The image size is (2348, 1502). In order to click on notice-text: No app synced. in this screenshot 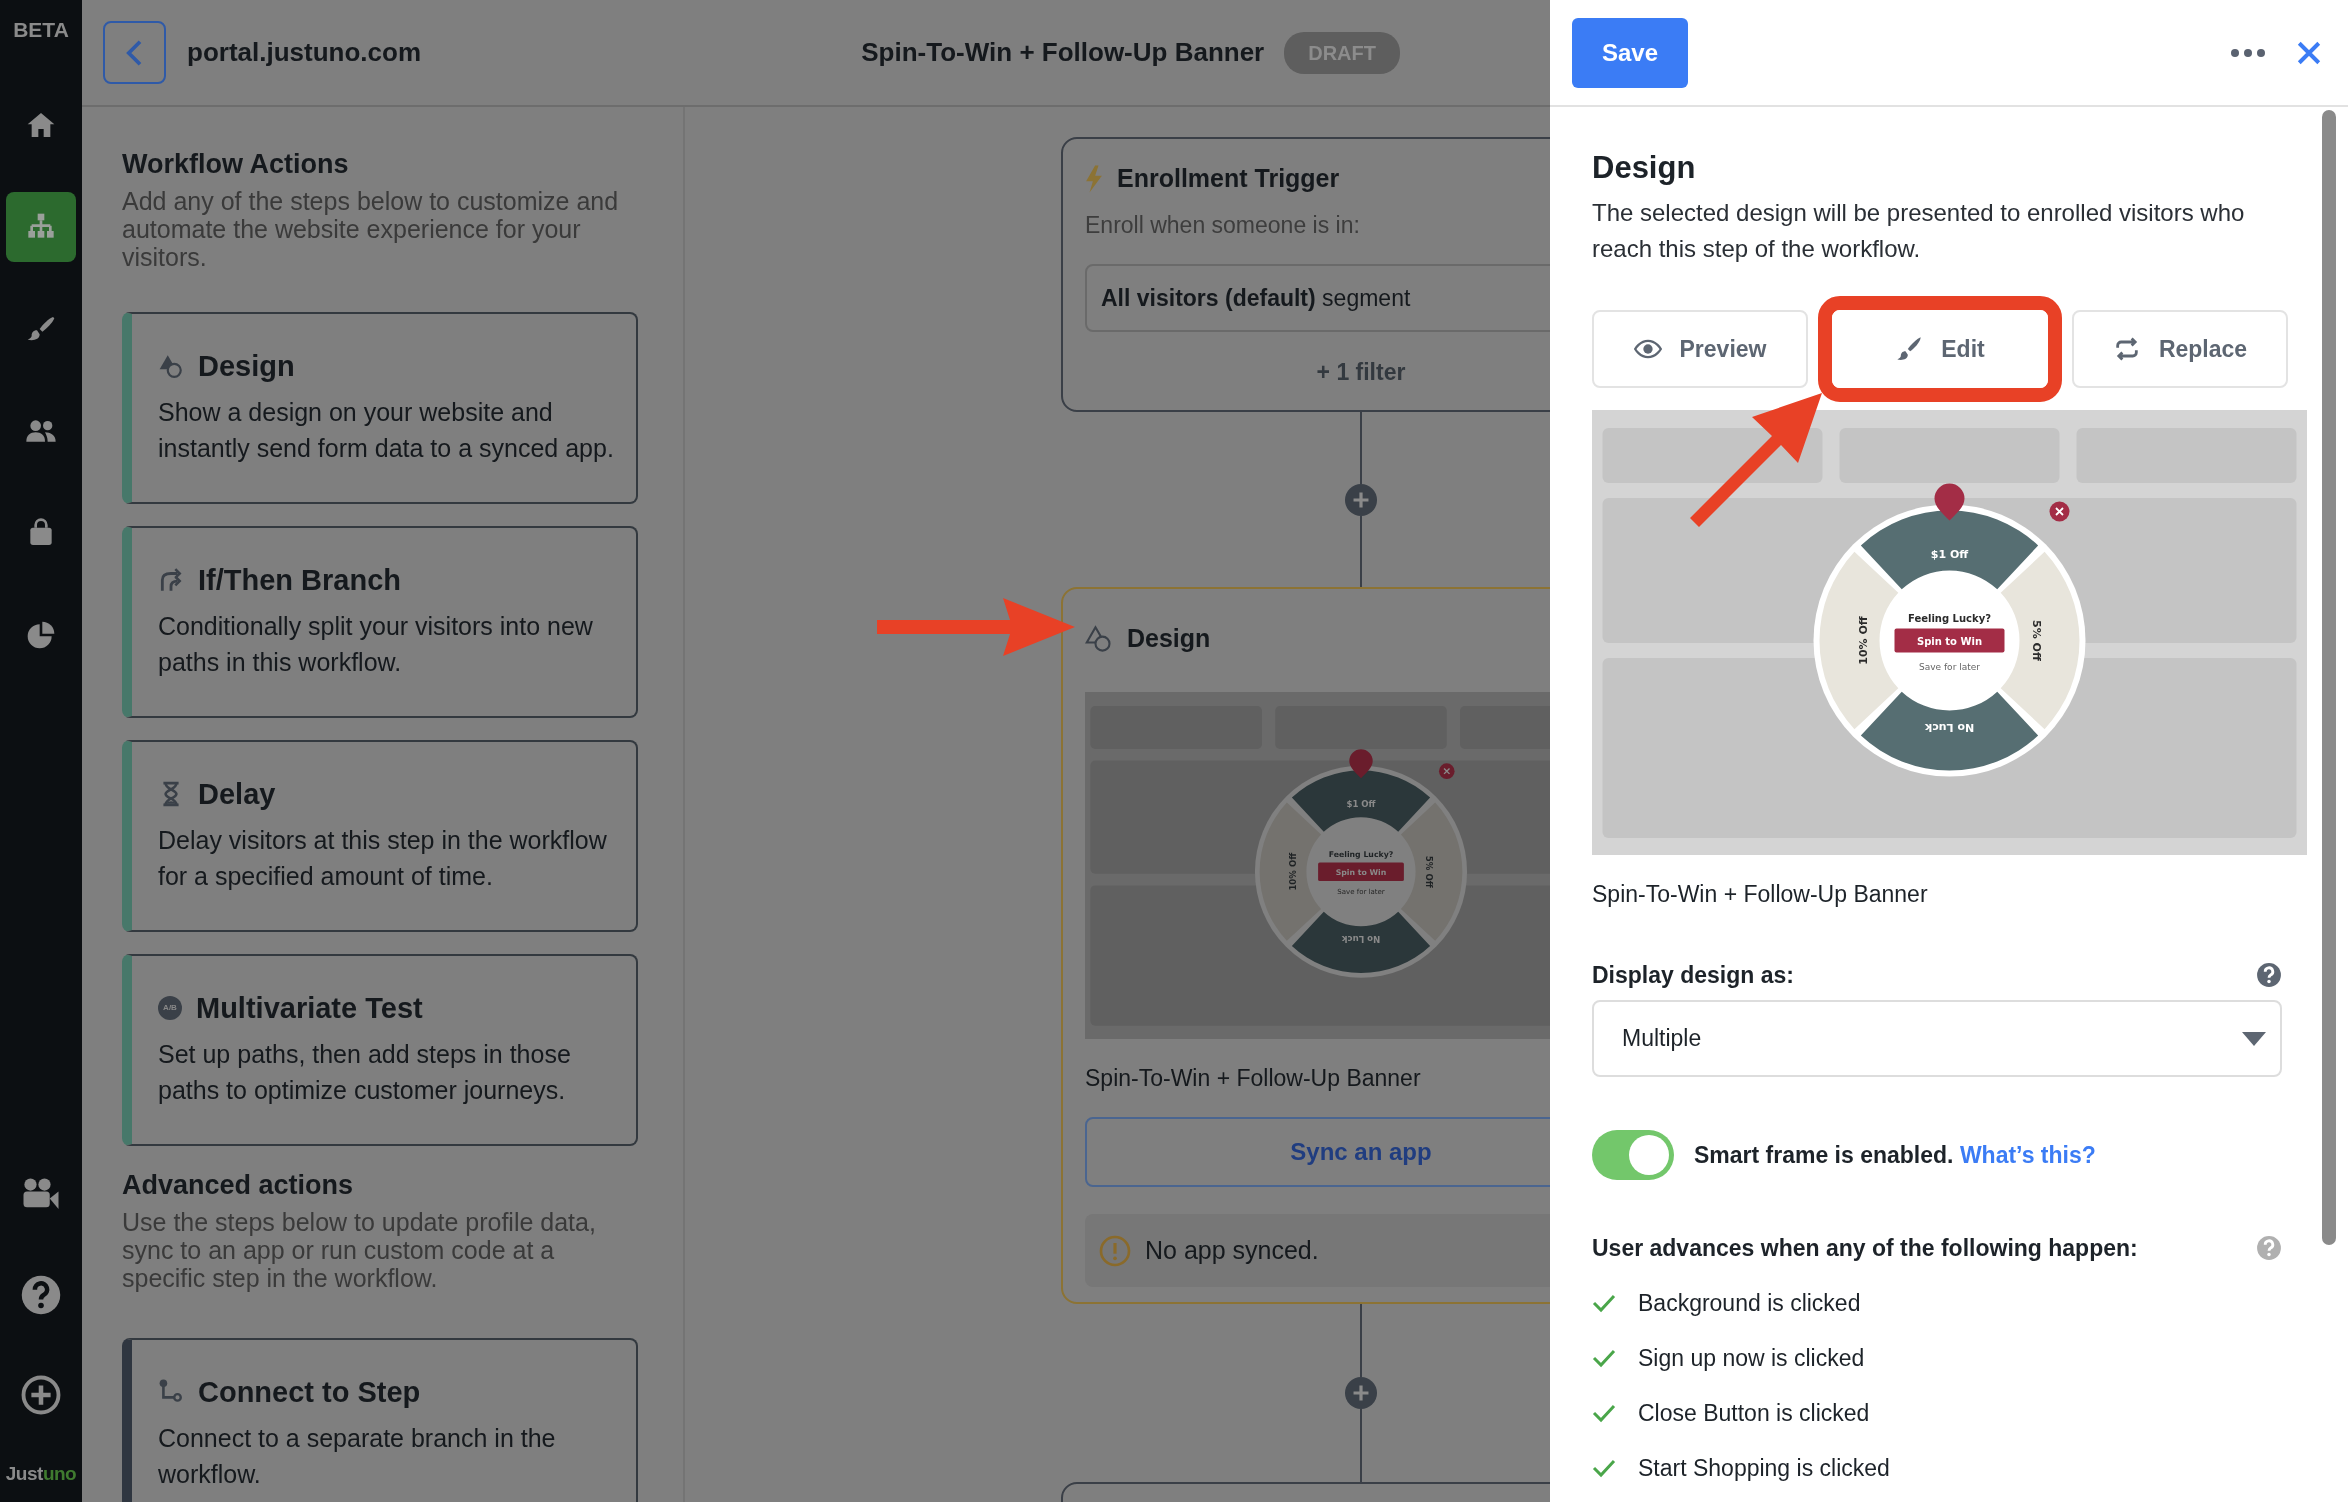, I will do `click(1232, 1250)`.